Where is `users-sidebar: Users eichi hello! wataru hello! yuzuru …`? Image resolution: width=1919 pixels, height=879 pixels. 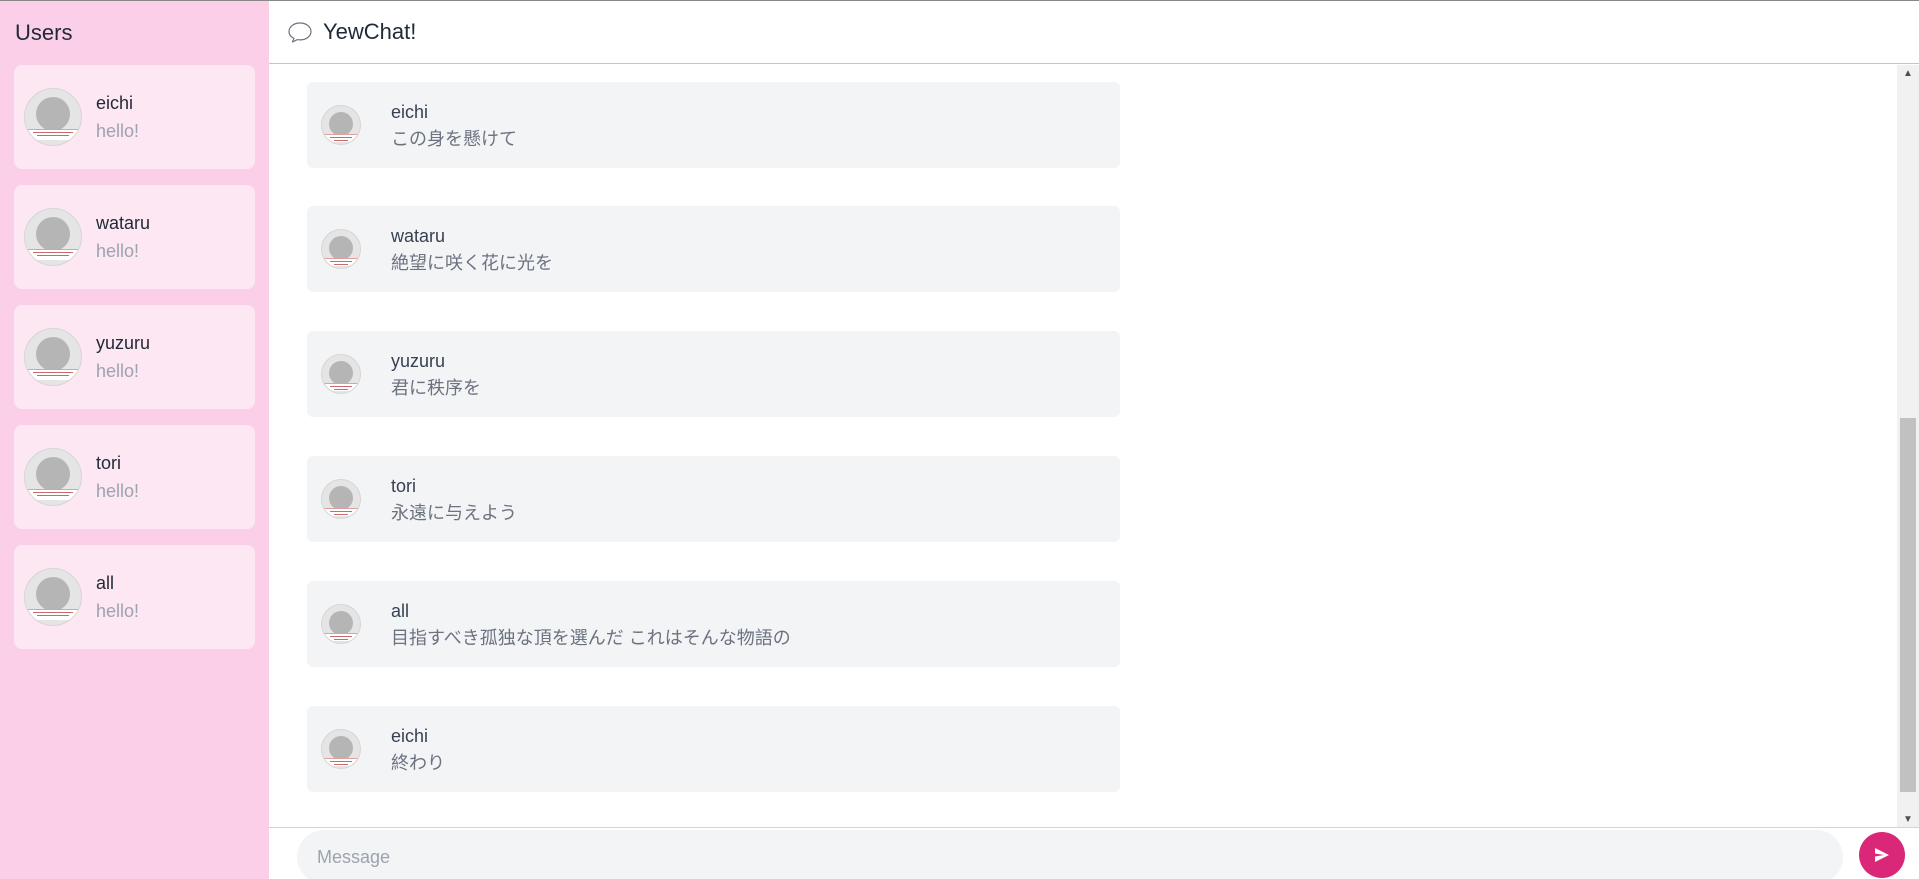
users-sidebar: Users eichi hello! wataru hello! yuzuru … is located at coordinates (134, 440).